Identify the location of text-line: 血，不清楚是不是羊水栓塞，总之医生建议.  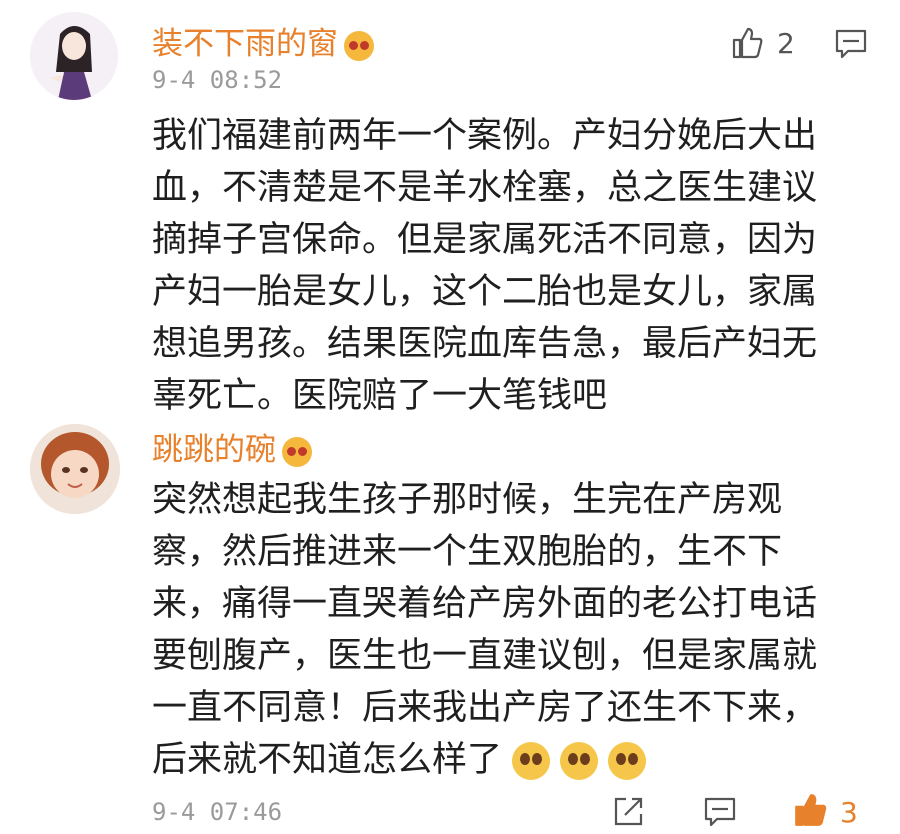
(485, 188).